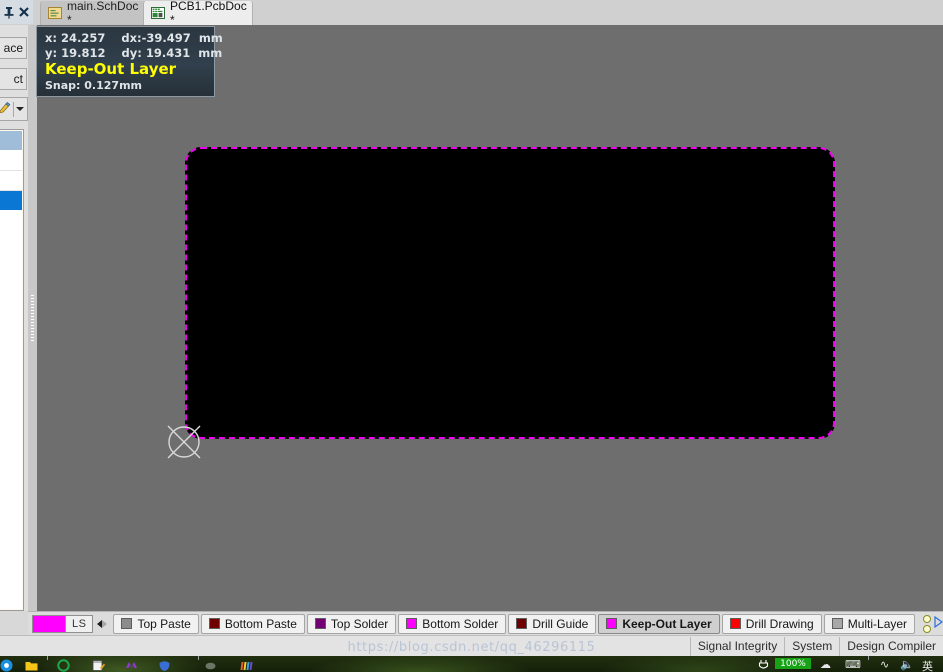 The width and height of the screenshot is (943, 672). What do you see at coordinates (158, 13) in the screenshot?
I see `pcb-document-icon` at bounding box center [158, 13].